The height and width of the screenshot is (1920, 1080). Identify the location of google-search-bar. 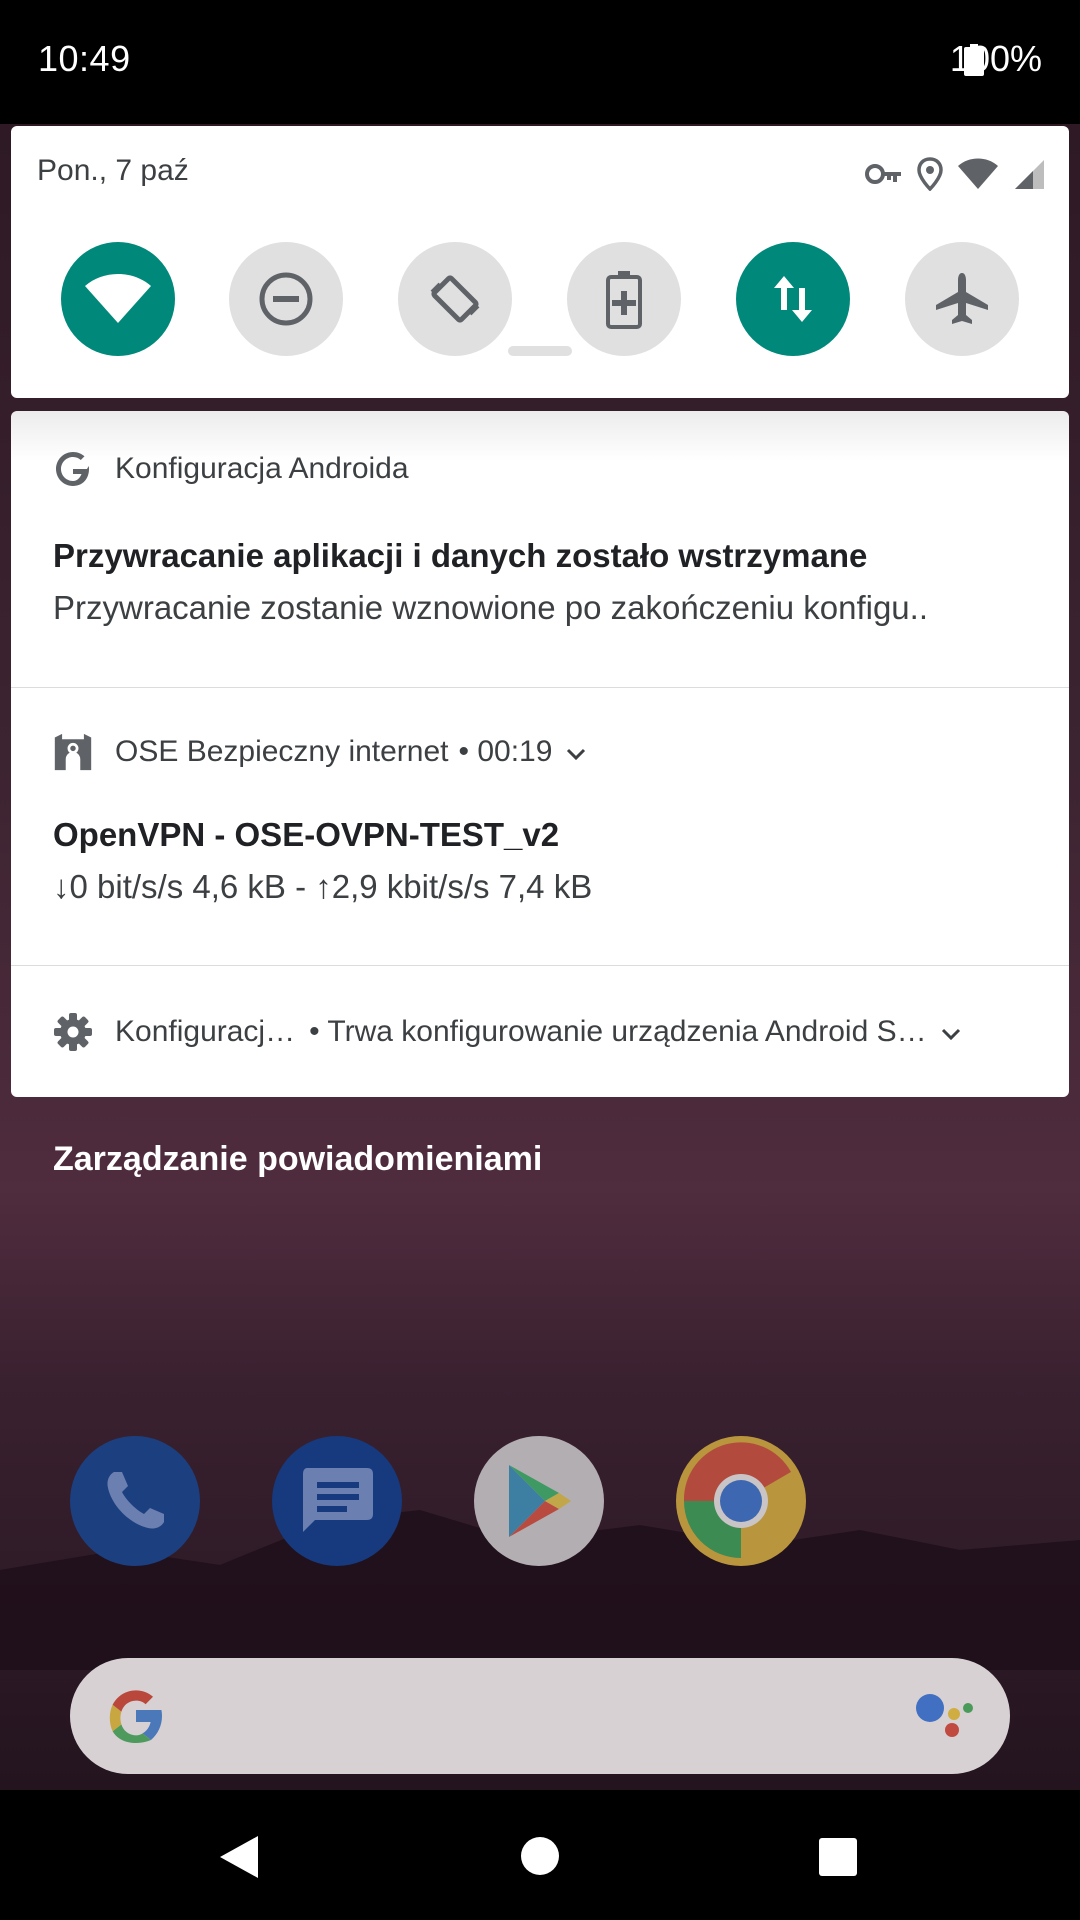
(540, 1716).